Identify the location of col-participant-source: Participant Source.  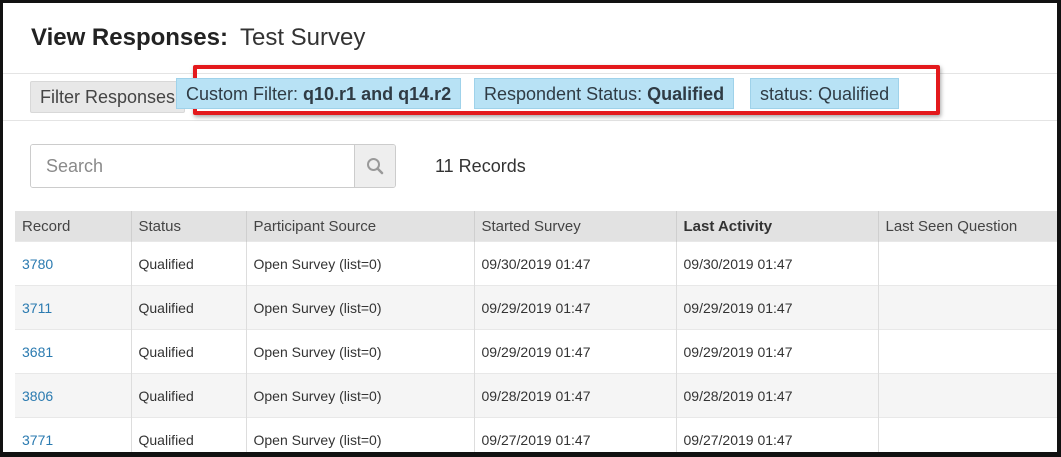
(360, 226).